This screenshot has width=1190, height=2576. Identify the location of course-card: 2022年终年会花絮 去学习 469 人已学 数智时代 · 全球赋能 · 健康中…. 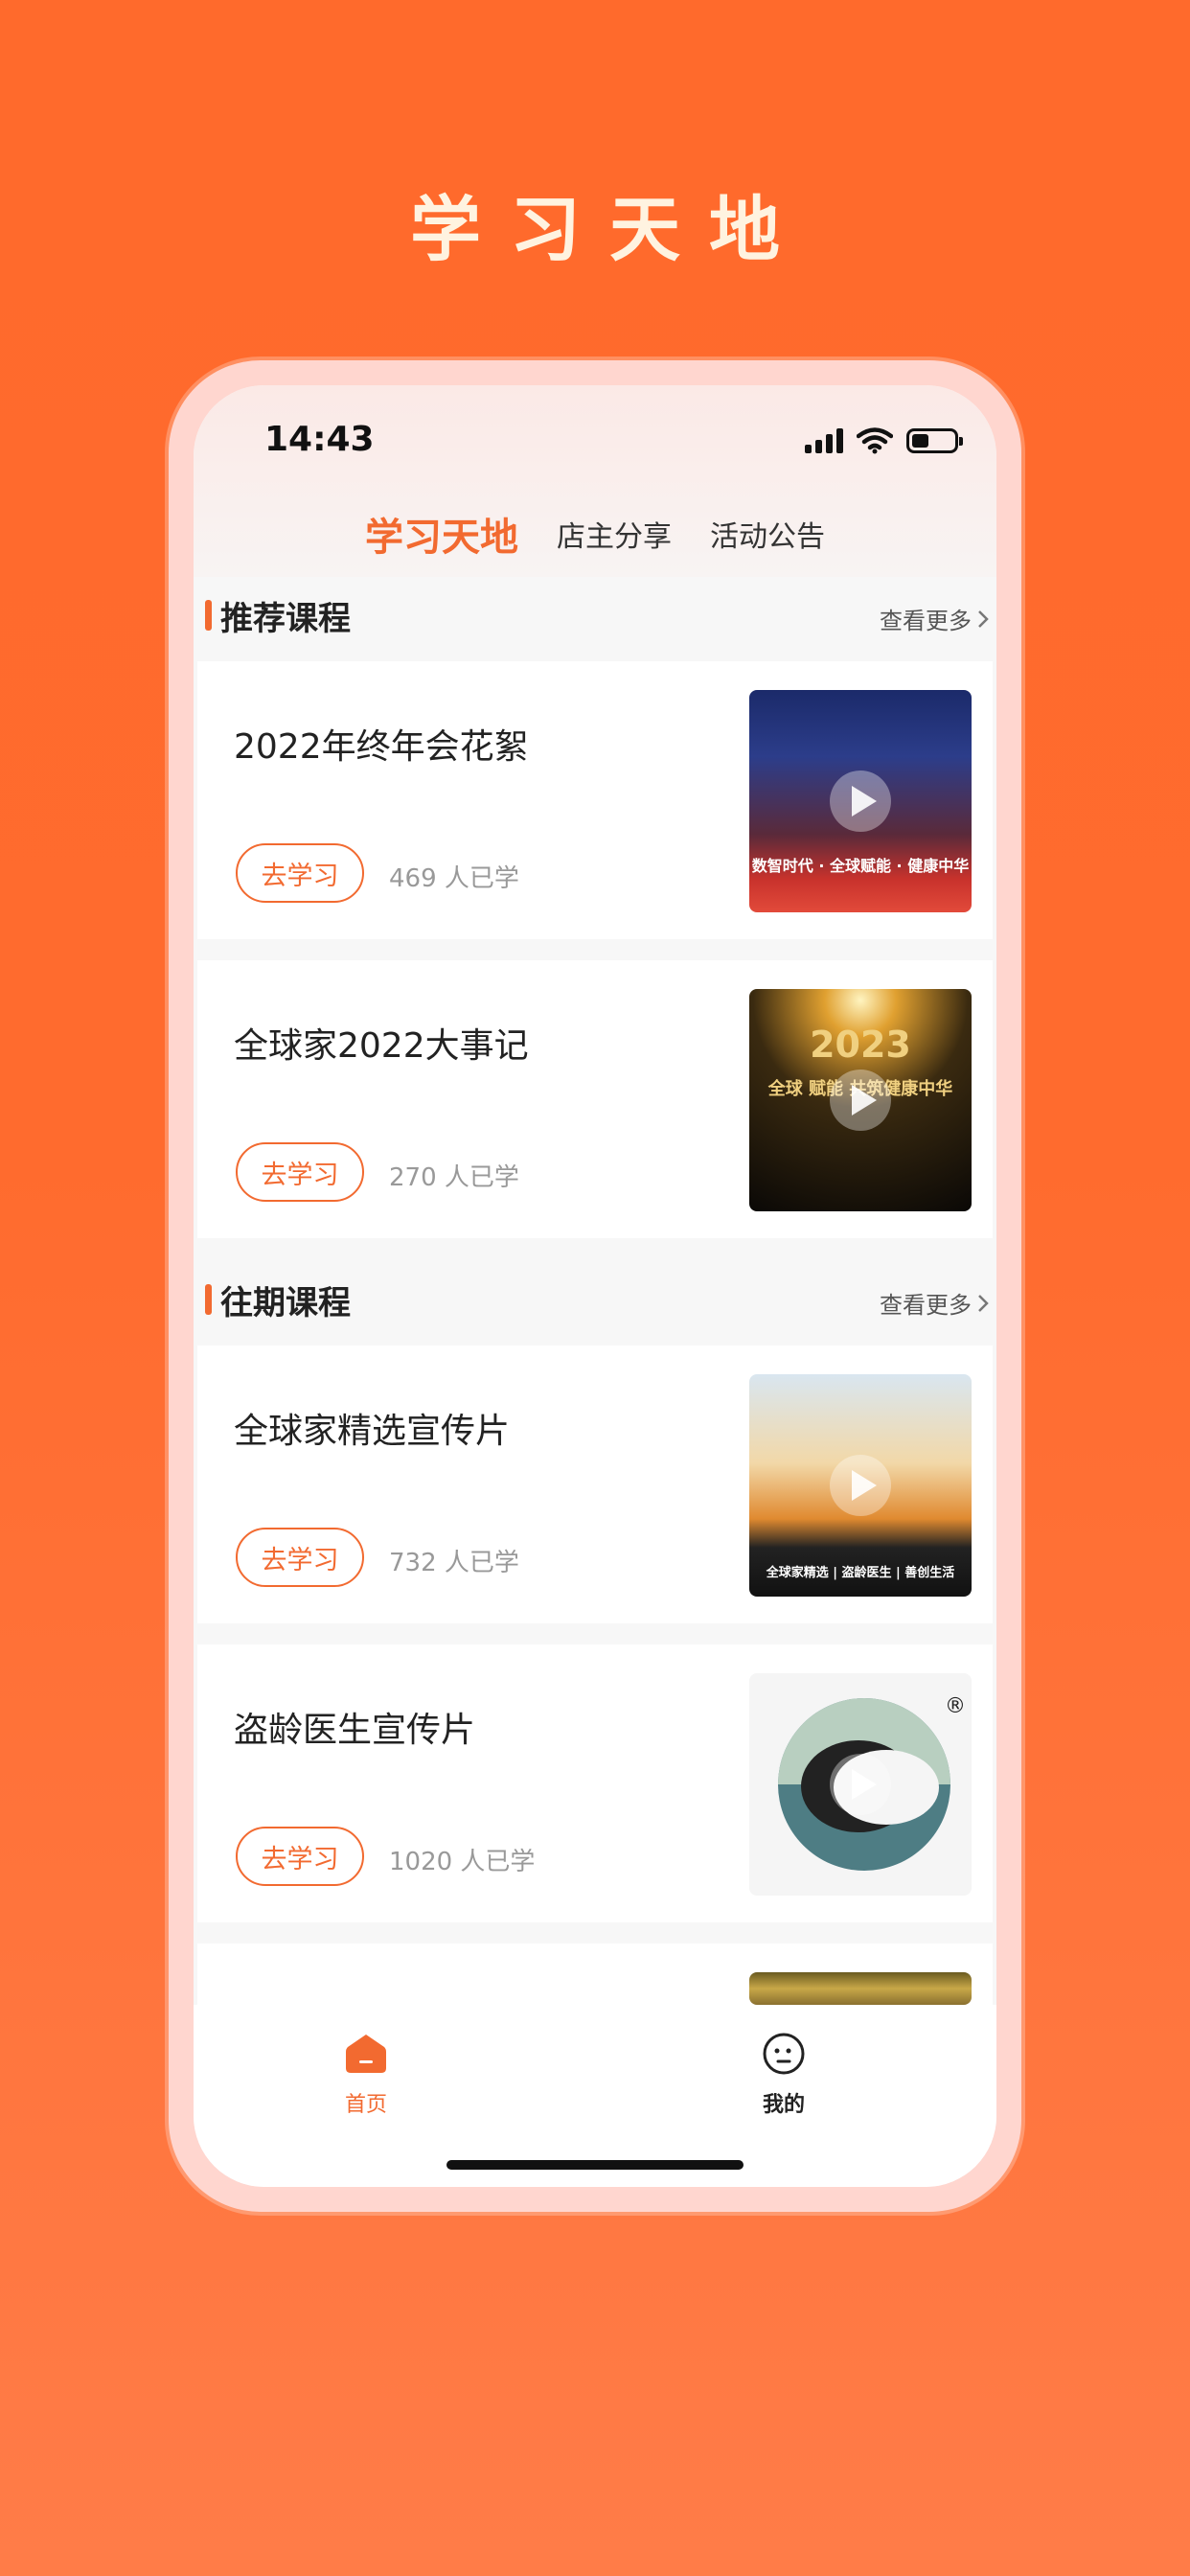
(595, 800).